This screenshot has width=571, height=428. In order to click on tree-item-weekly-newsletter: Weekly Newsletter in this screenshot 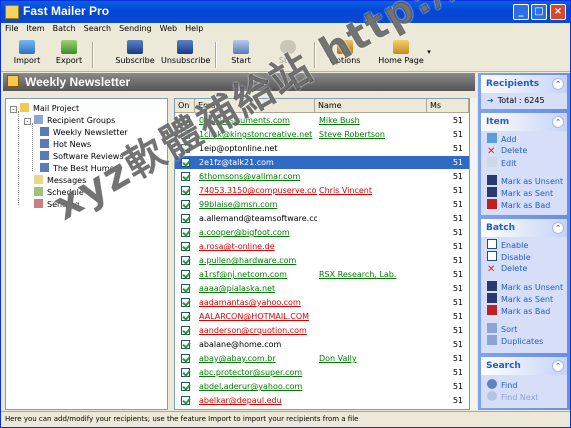, I will do `click(84, 132)`.